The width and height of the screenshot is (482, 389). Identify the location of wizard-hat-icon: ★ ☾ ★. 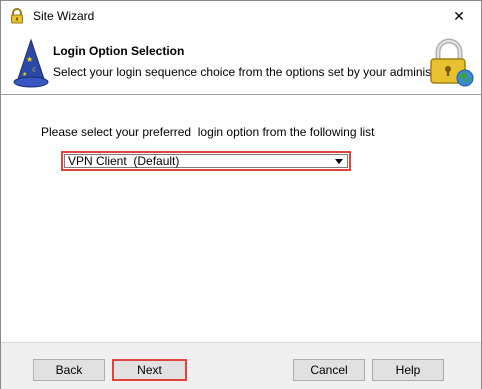
(31, 63).